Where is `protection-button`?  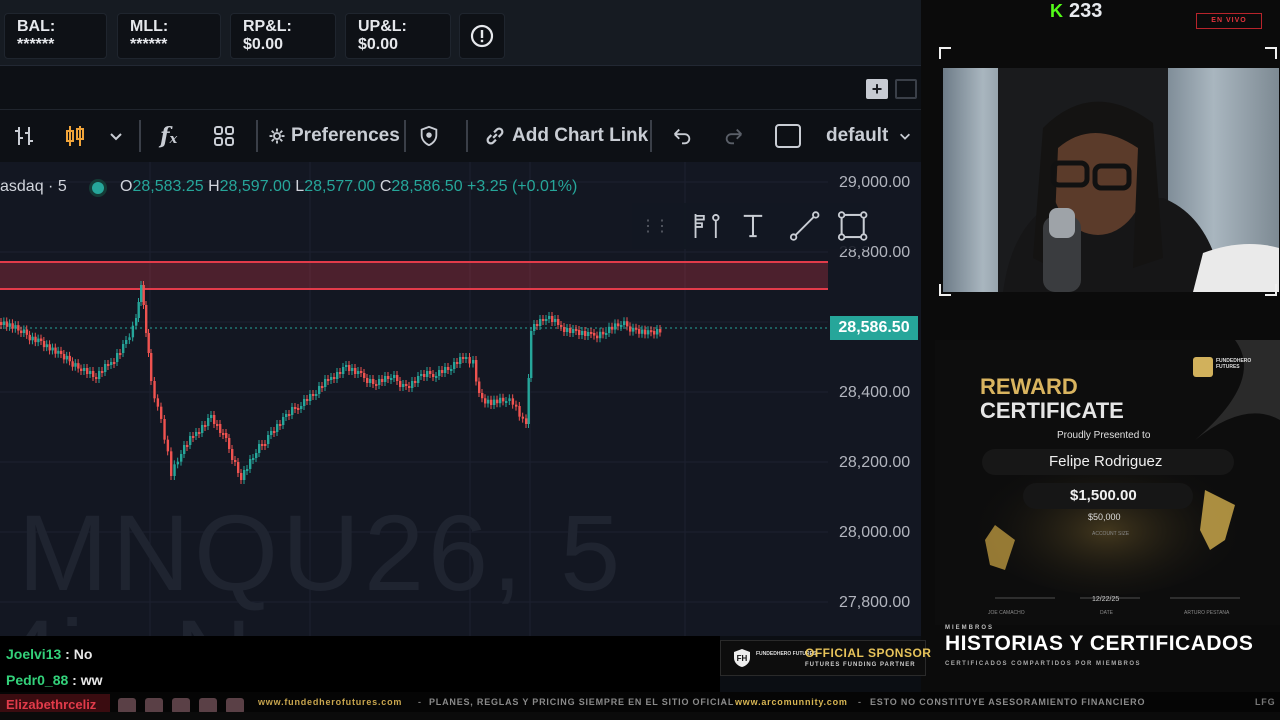 protection-button is located at coordinates (429, 136).